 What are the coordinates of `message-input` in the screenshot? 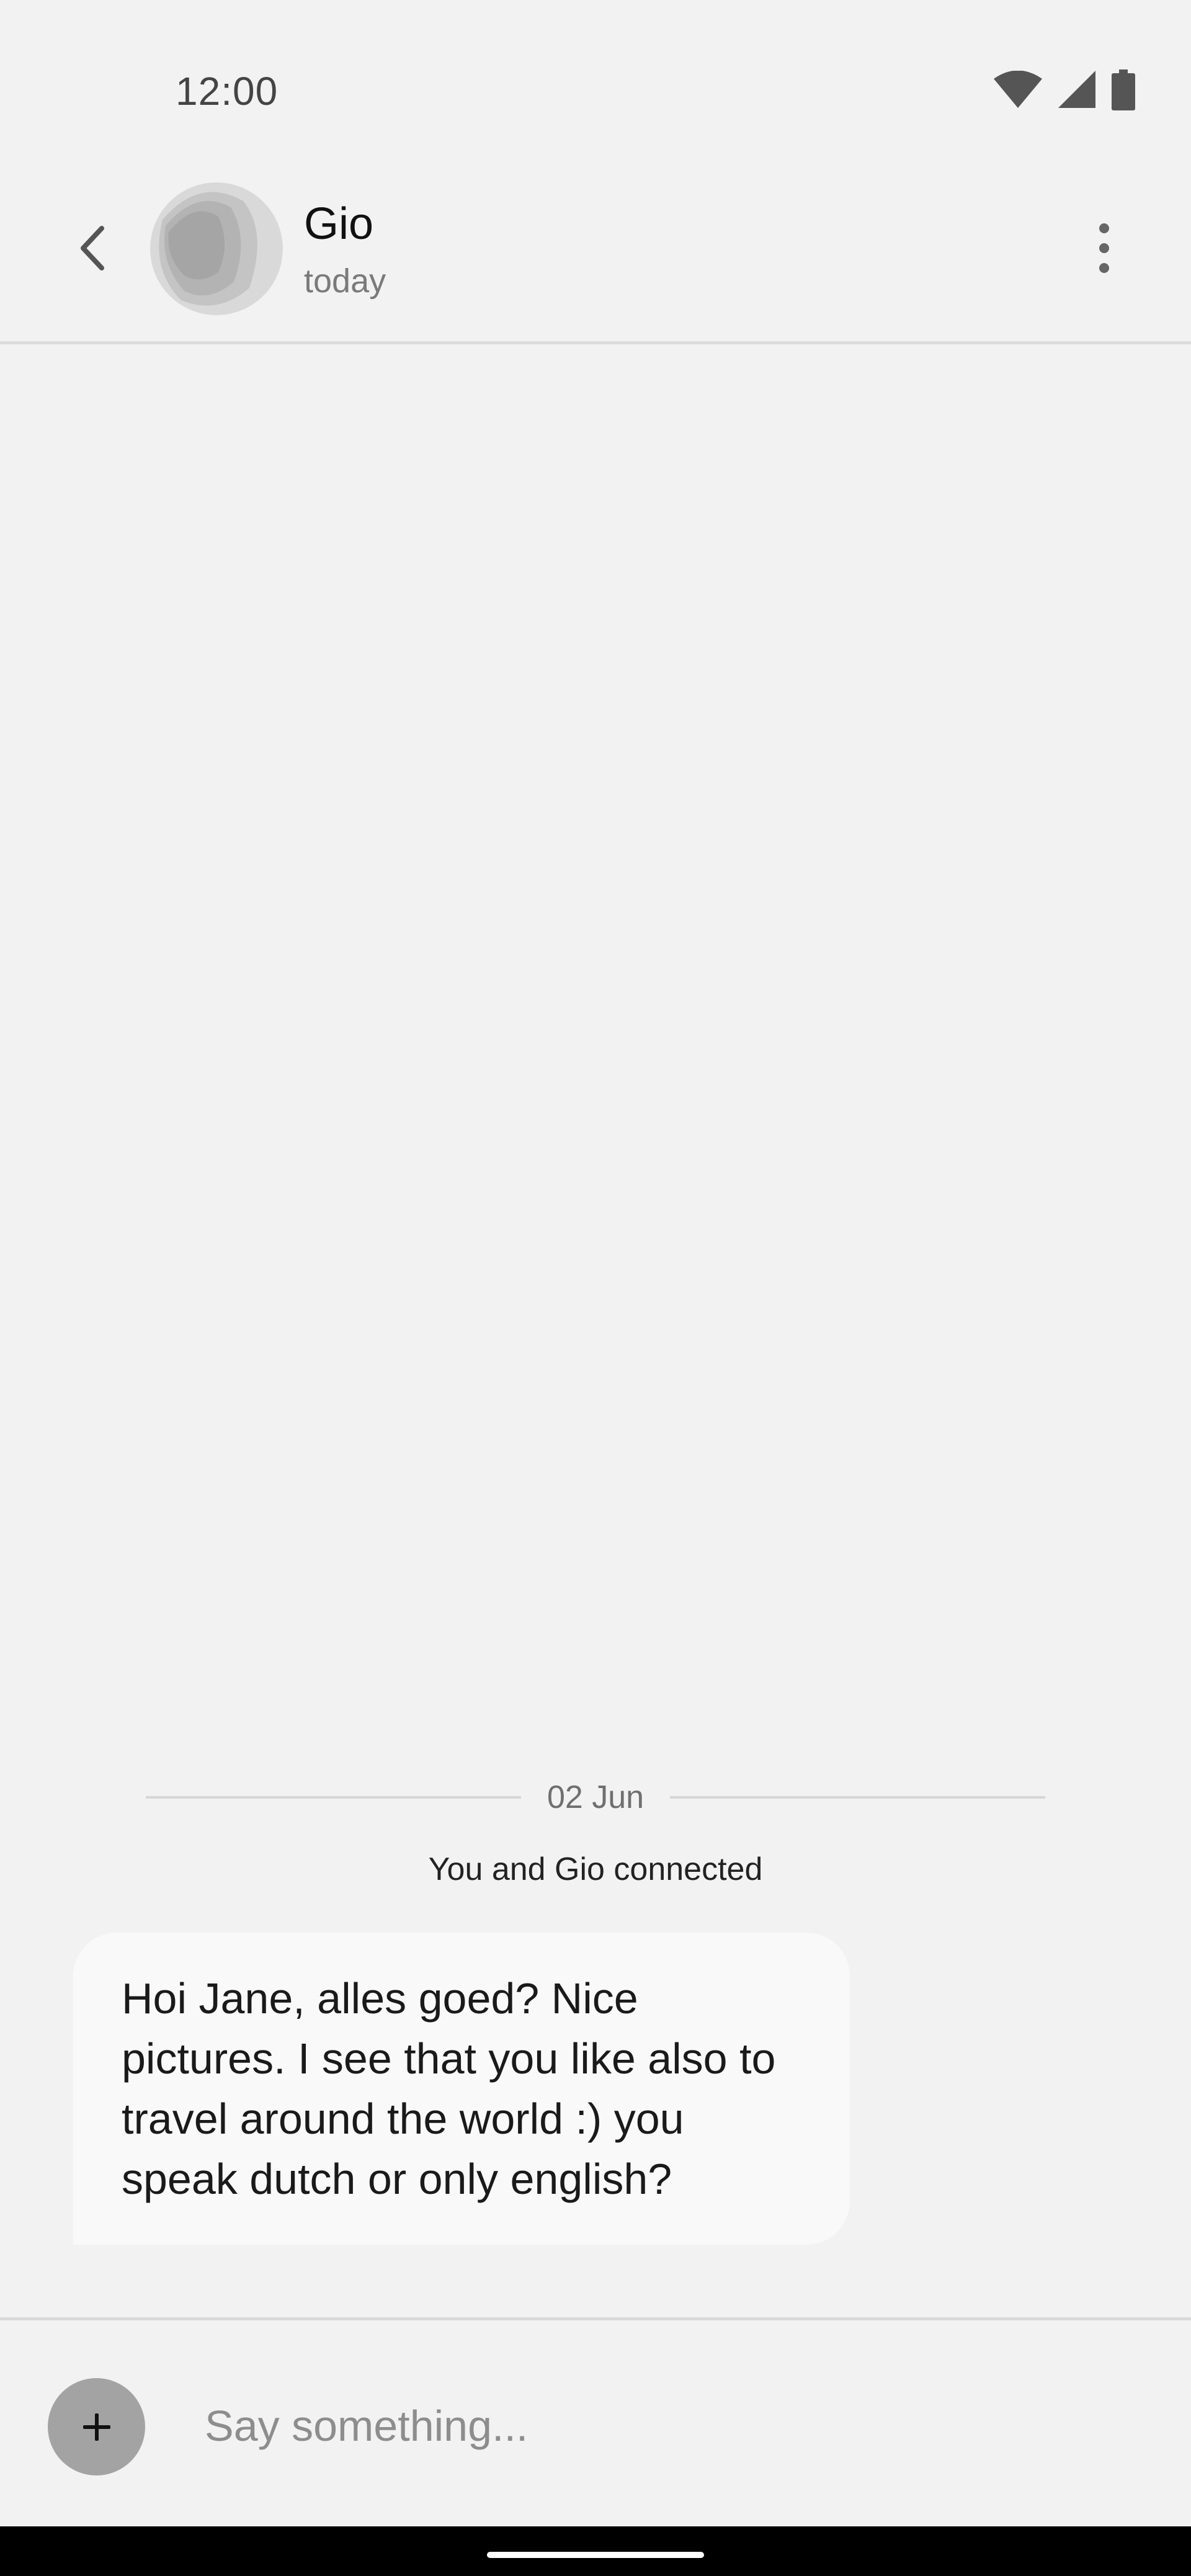 It's located at (655, 2426).